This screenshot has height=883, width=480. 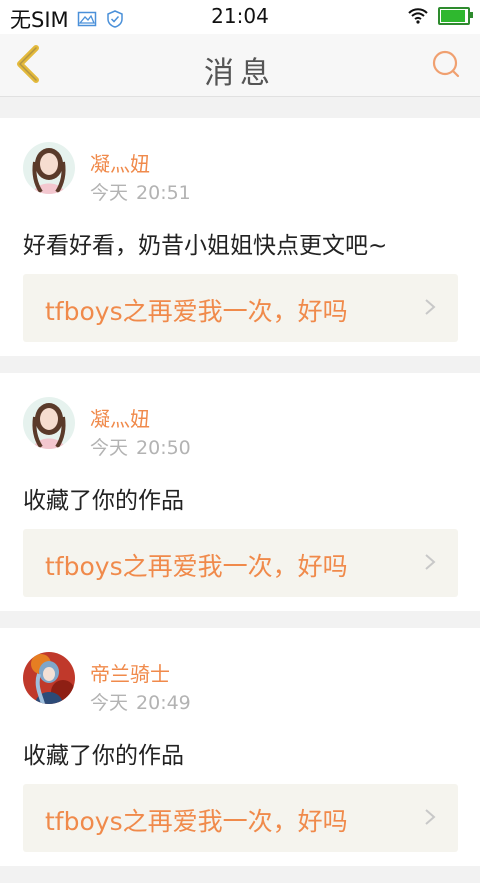 I want to click on app-header: 消息, so click(x=240, y=65).